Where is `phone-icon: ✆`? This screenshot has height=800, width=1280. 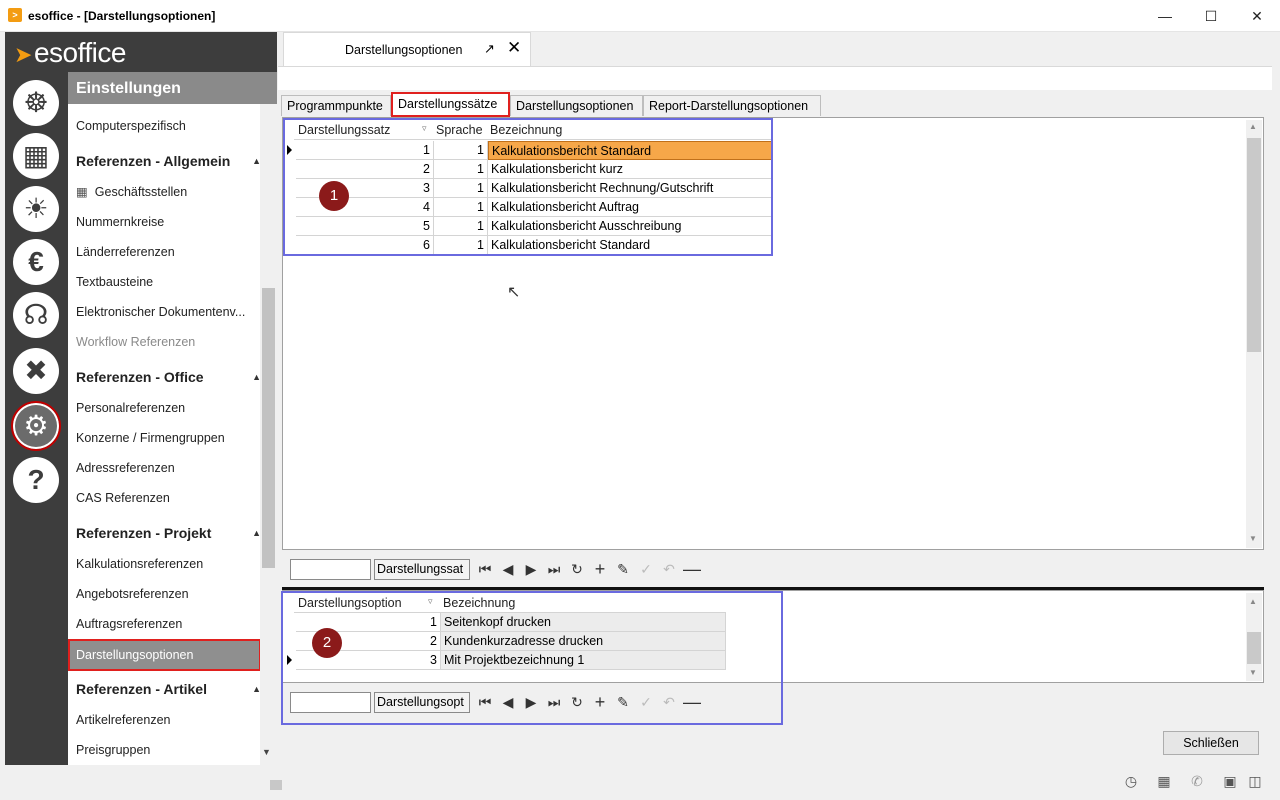
phone-icon: ✆ is located at coordinates (1197, 781).